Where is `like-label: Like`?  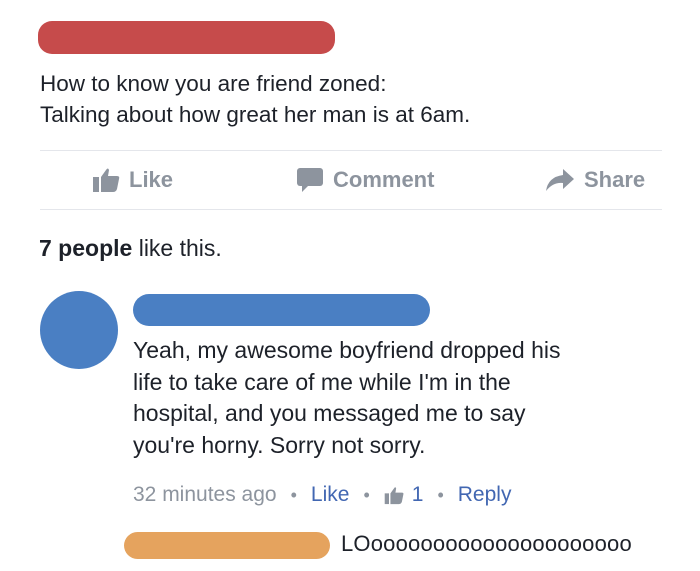
like-label: Like is located at coordinates (151, 179).